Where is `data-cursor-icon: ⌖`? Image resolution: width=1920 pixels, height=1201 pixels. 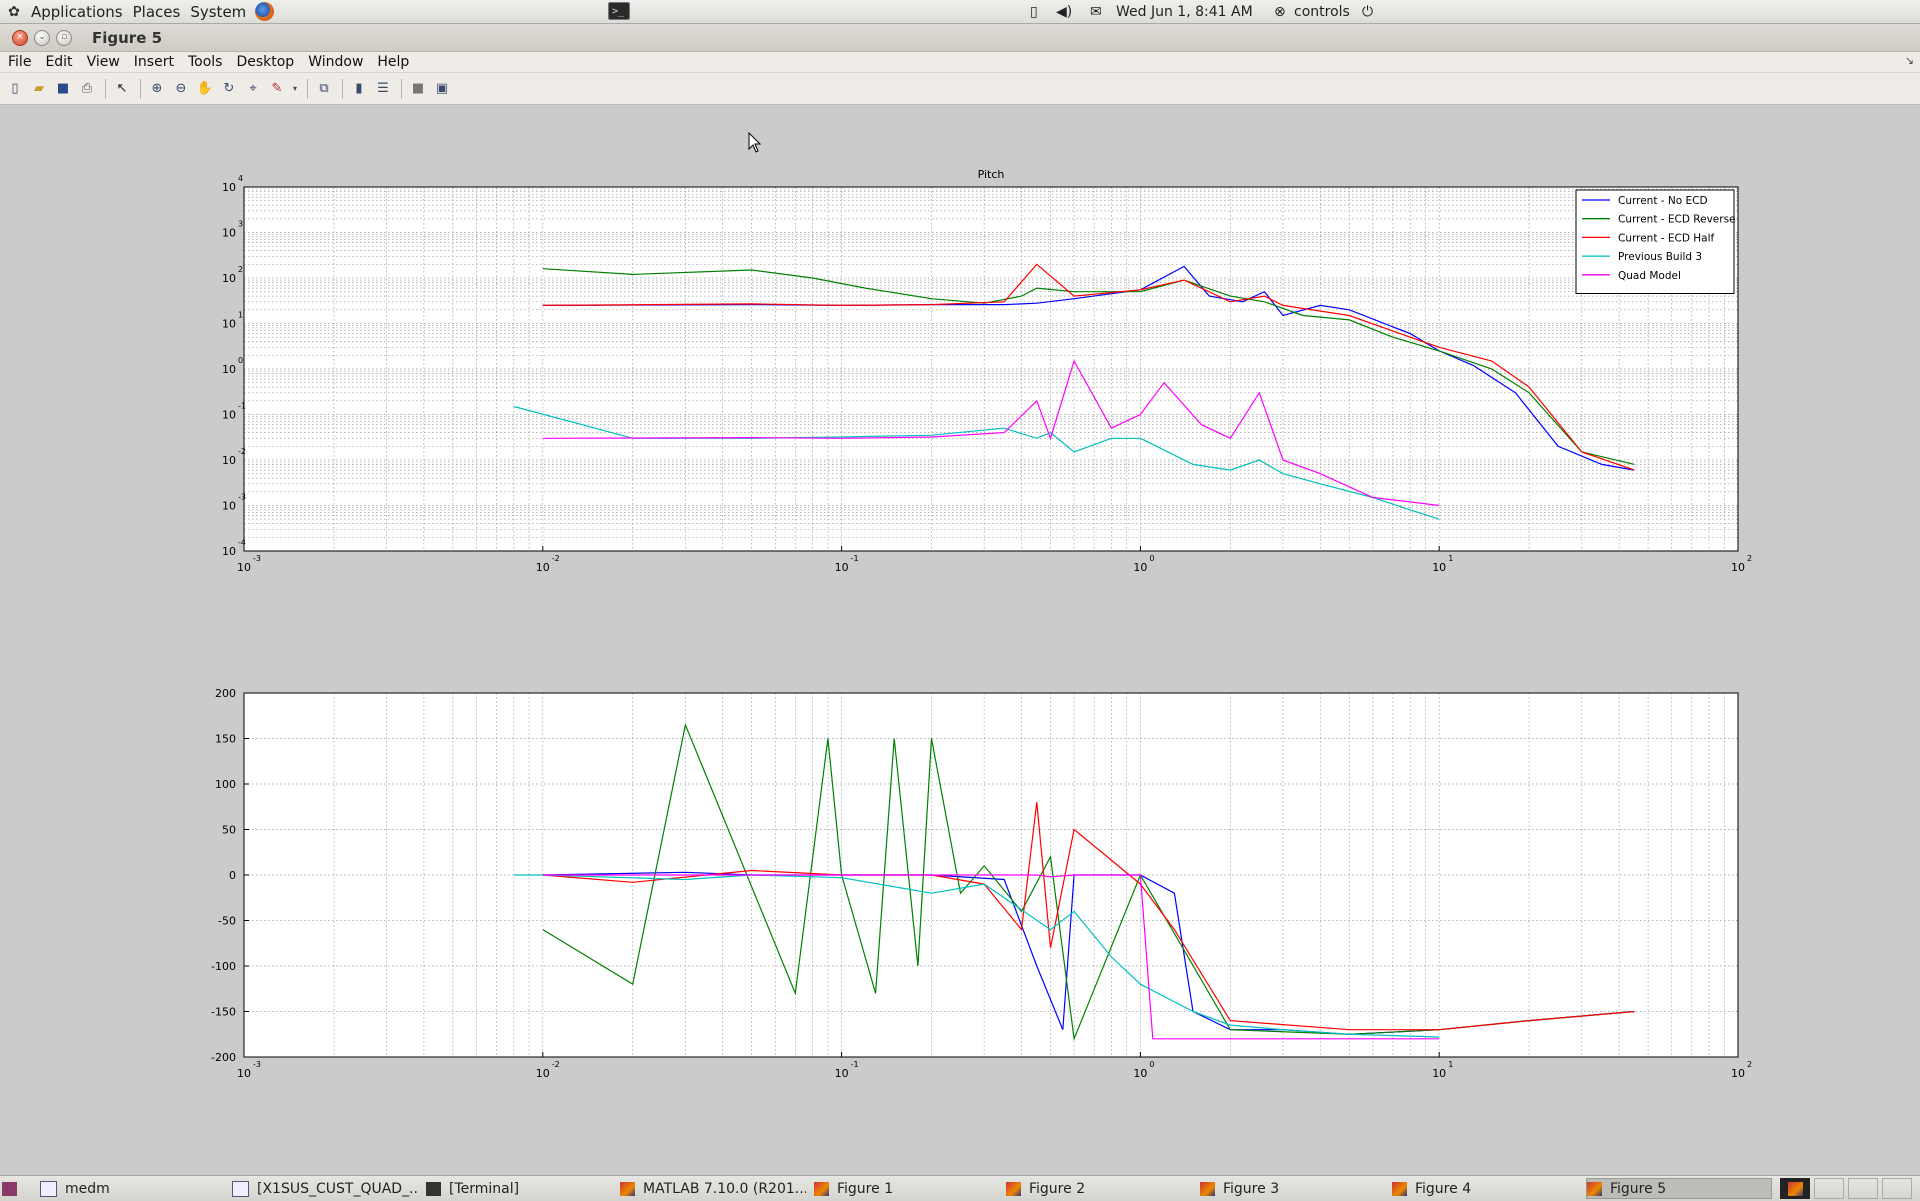 data-cursor-icon: ⌖ is located at coordinates (253, 89).